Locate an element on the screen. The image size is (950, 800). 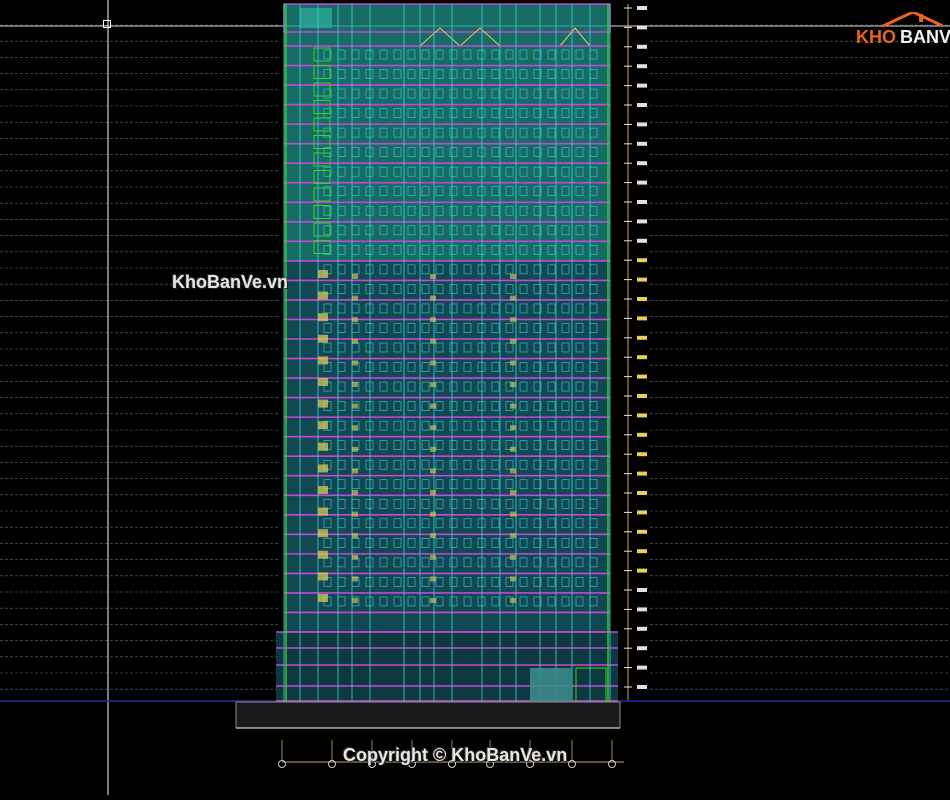
facade-upper is located at coordinates (447, 133).